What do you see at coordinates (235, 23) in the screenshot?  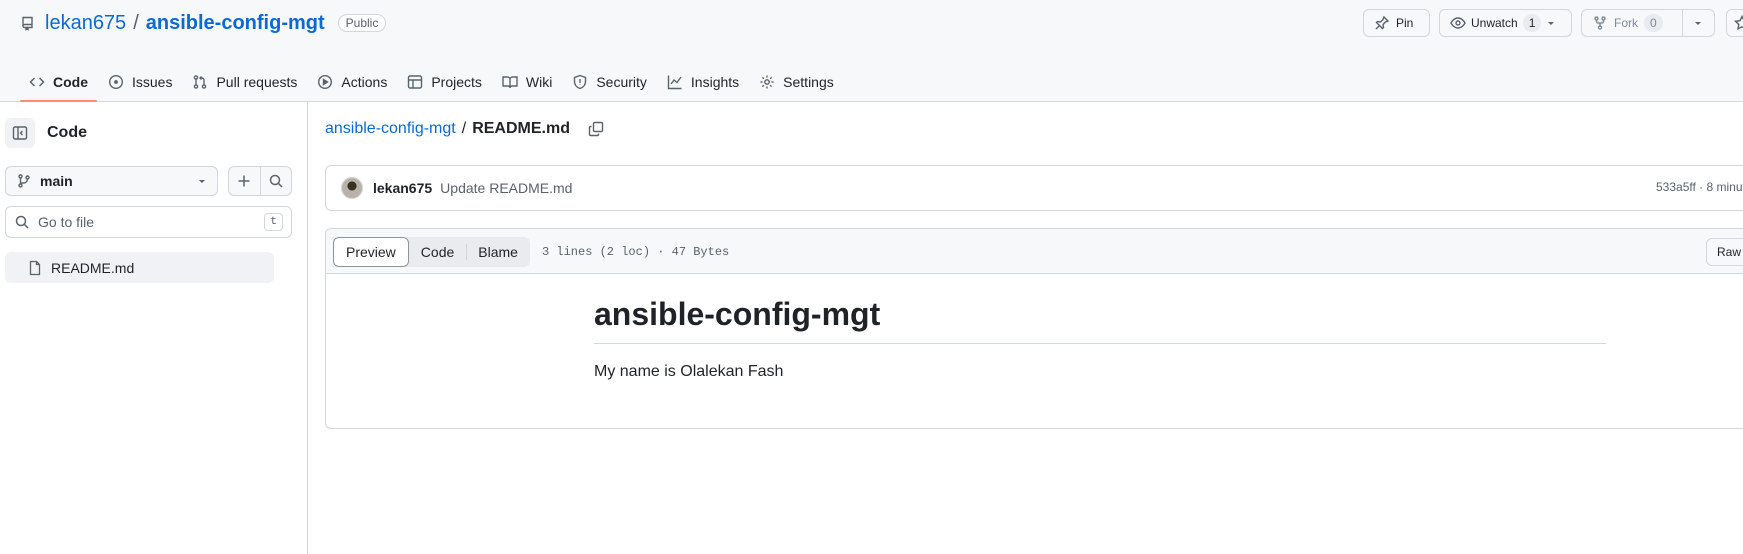 I see `repo-name-link: ansible-config-mgt` at bounding box center [235, 23].